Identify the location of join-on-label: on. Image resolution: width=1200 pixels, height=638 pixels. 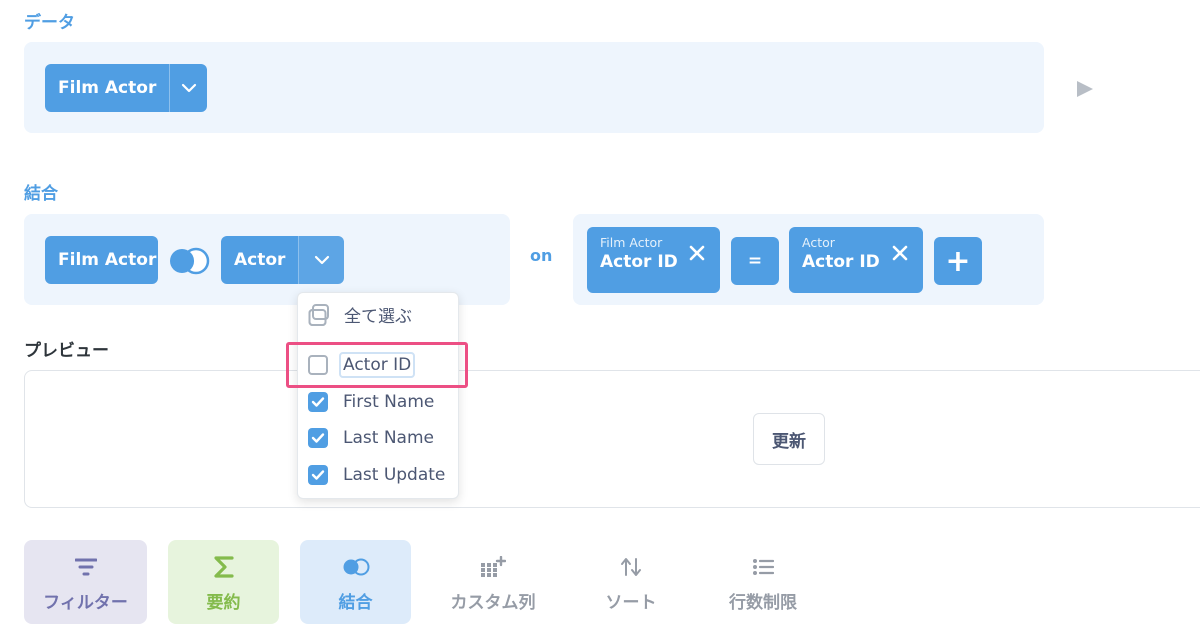
(541, 255).